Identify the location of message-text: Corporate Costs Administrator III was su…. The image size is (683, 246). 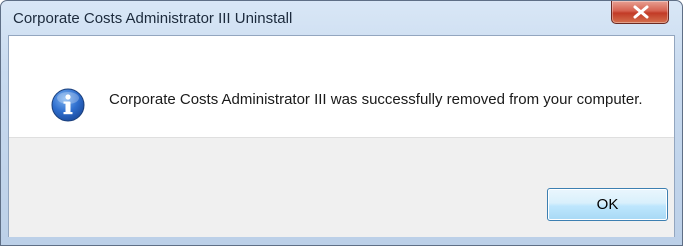
(376, 99).